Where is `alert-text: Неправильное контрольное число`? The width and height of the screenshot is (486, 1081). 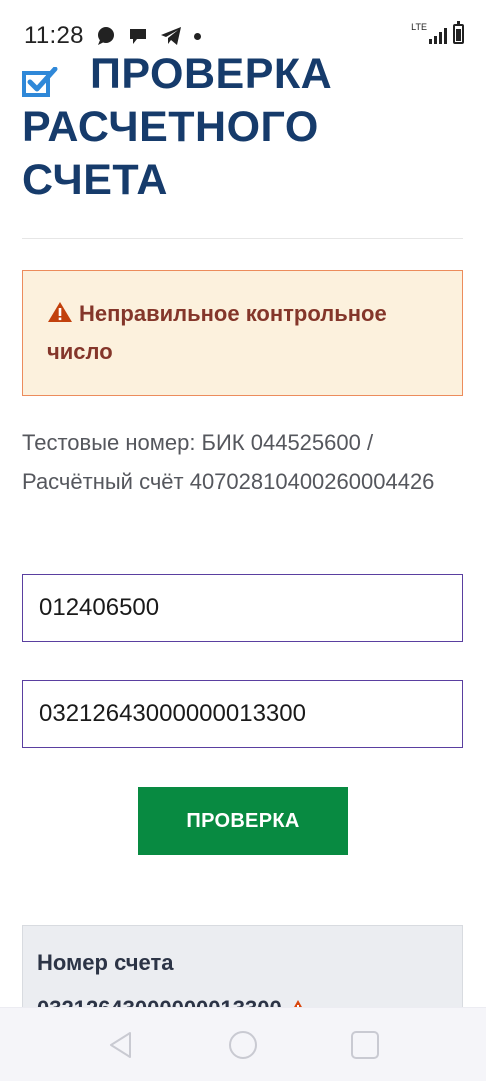 alert-text: Неправильное контрольное число is located at coordinates (247, 333).